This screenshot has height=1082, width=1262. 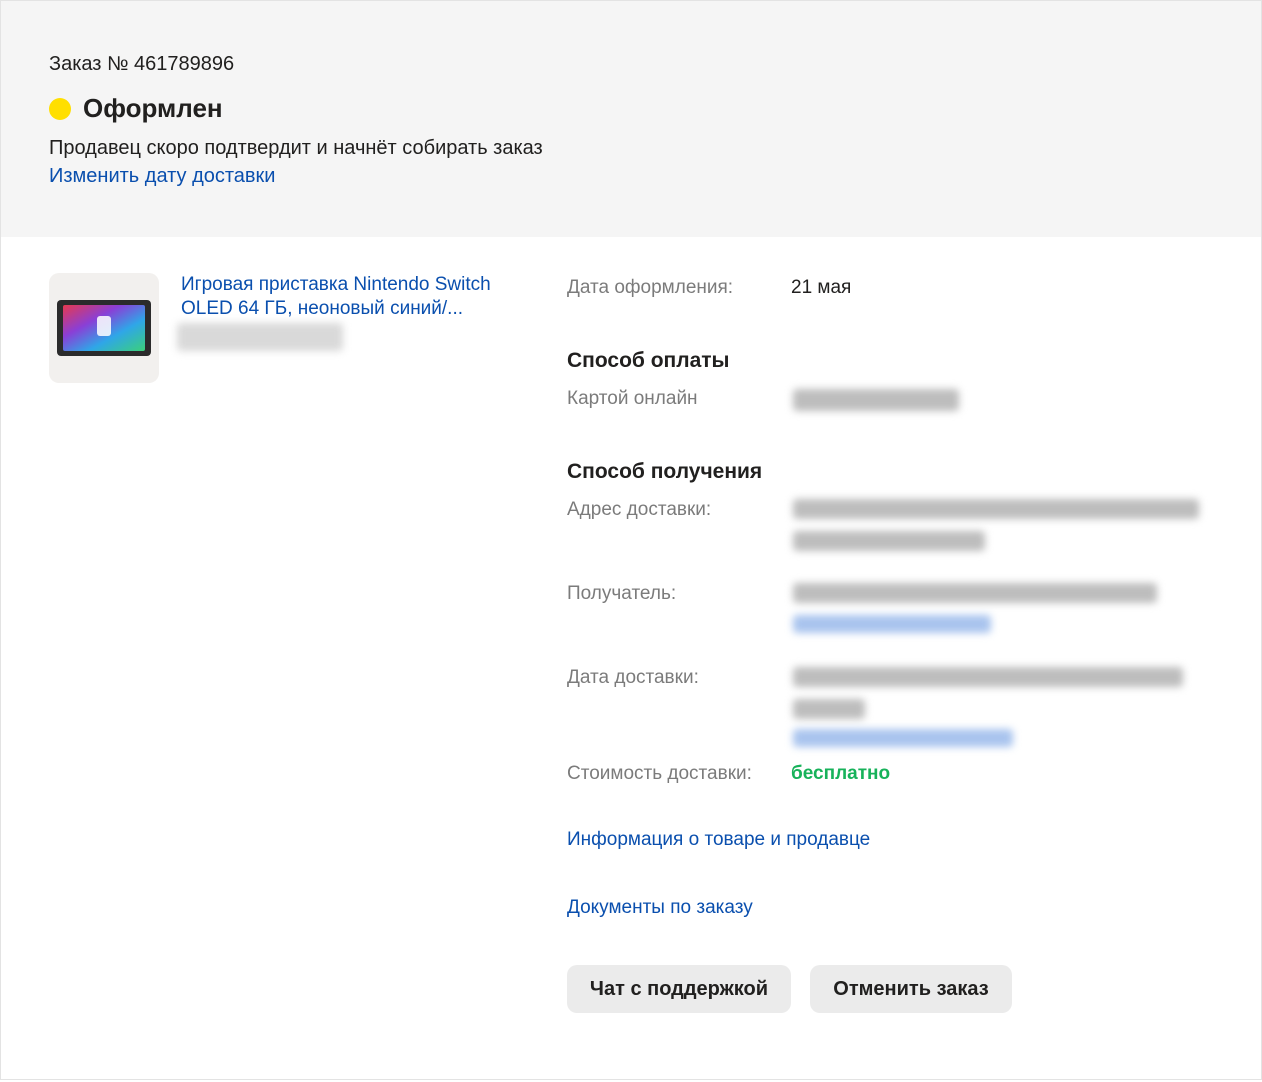 What do you see at coordinates (679, 989) in the screenshot?
I see `support-chat-button: Чат с поддержкой` at bounding box center [679, 989].